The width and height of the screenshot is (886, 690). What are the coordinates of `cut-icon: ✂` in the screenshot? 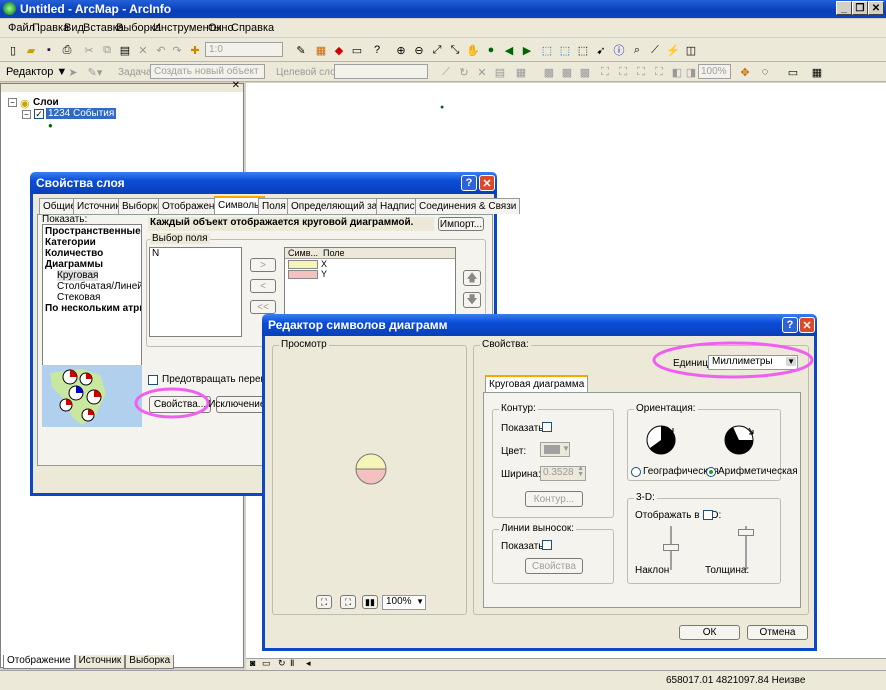 It's located at (89, 50).